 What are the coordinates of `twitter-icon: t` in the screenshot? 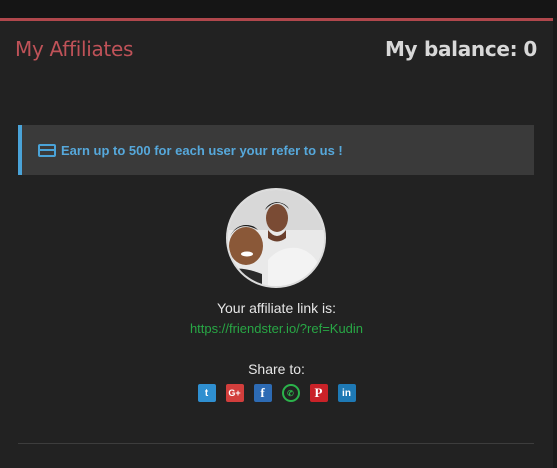 It's located at (206, 393).